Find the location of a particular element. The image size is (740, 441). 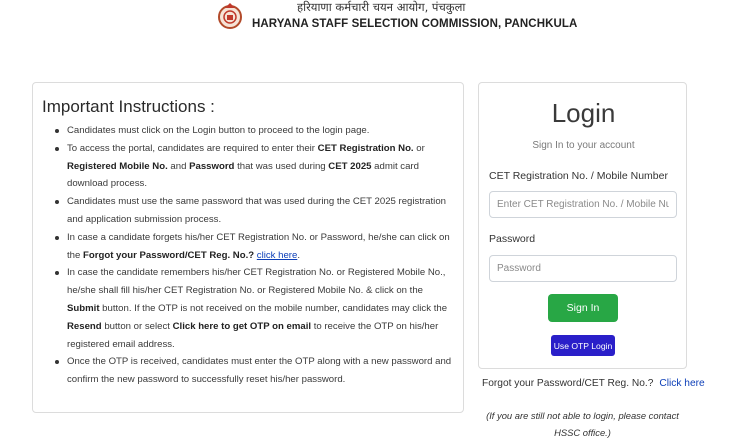

username-input is located at coordinates (583, 204).